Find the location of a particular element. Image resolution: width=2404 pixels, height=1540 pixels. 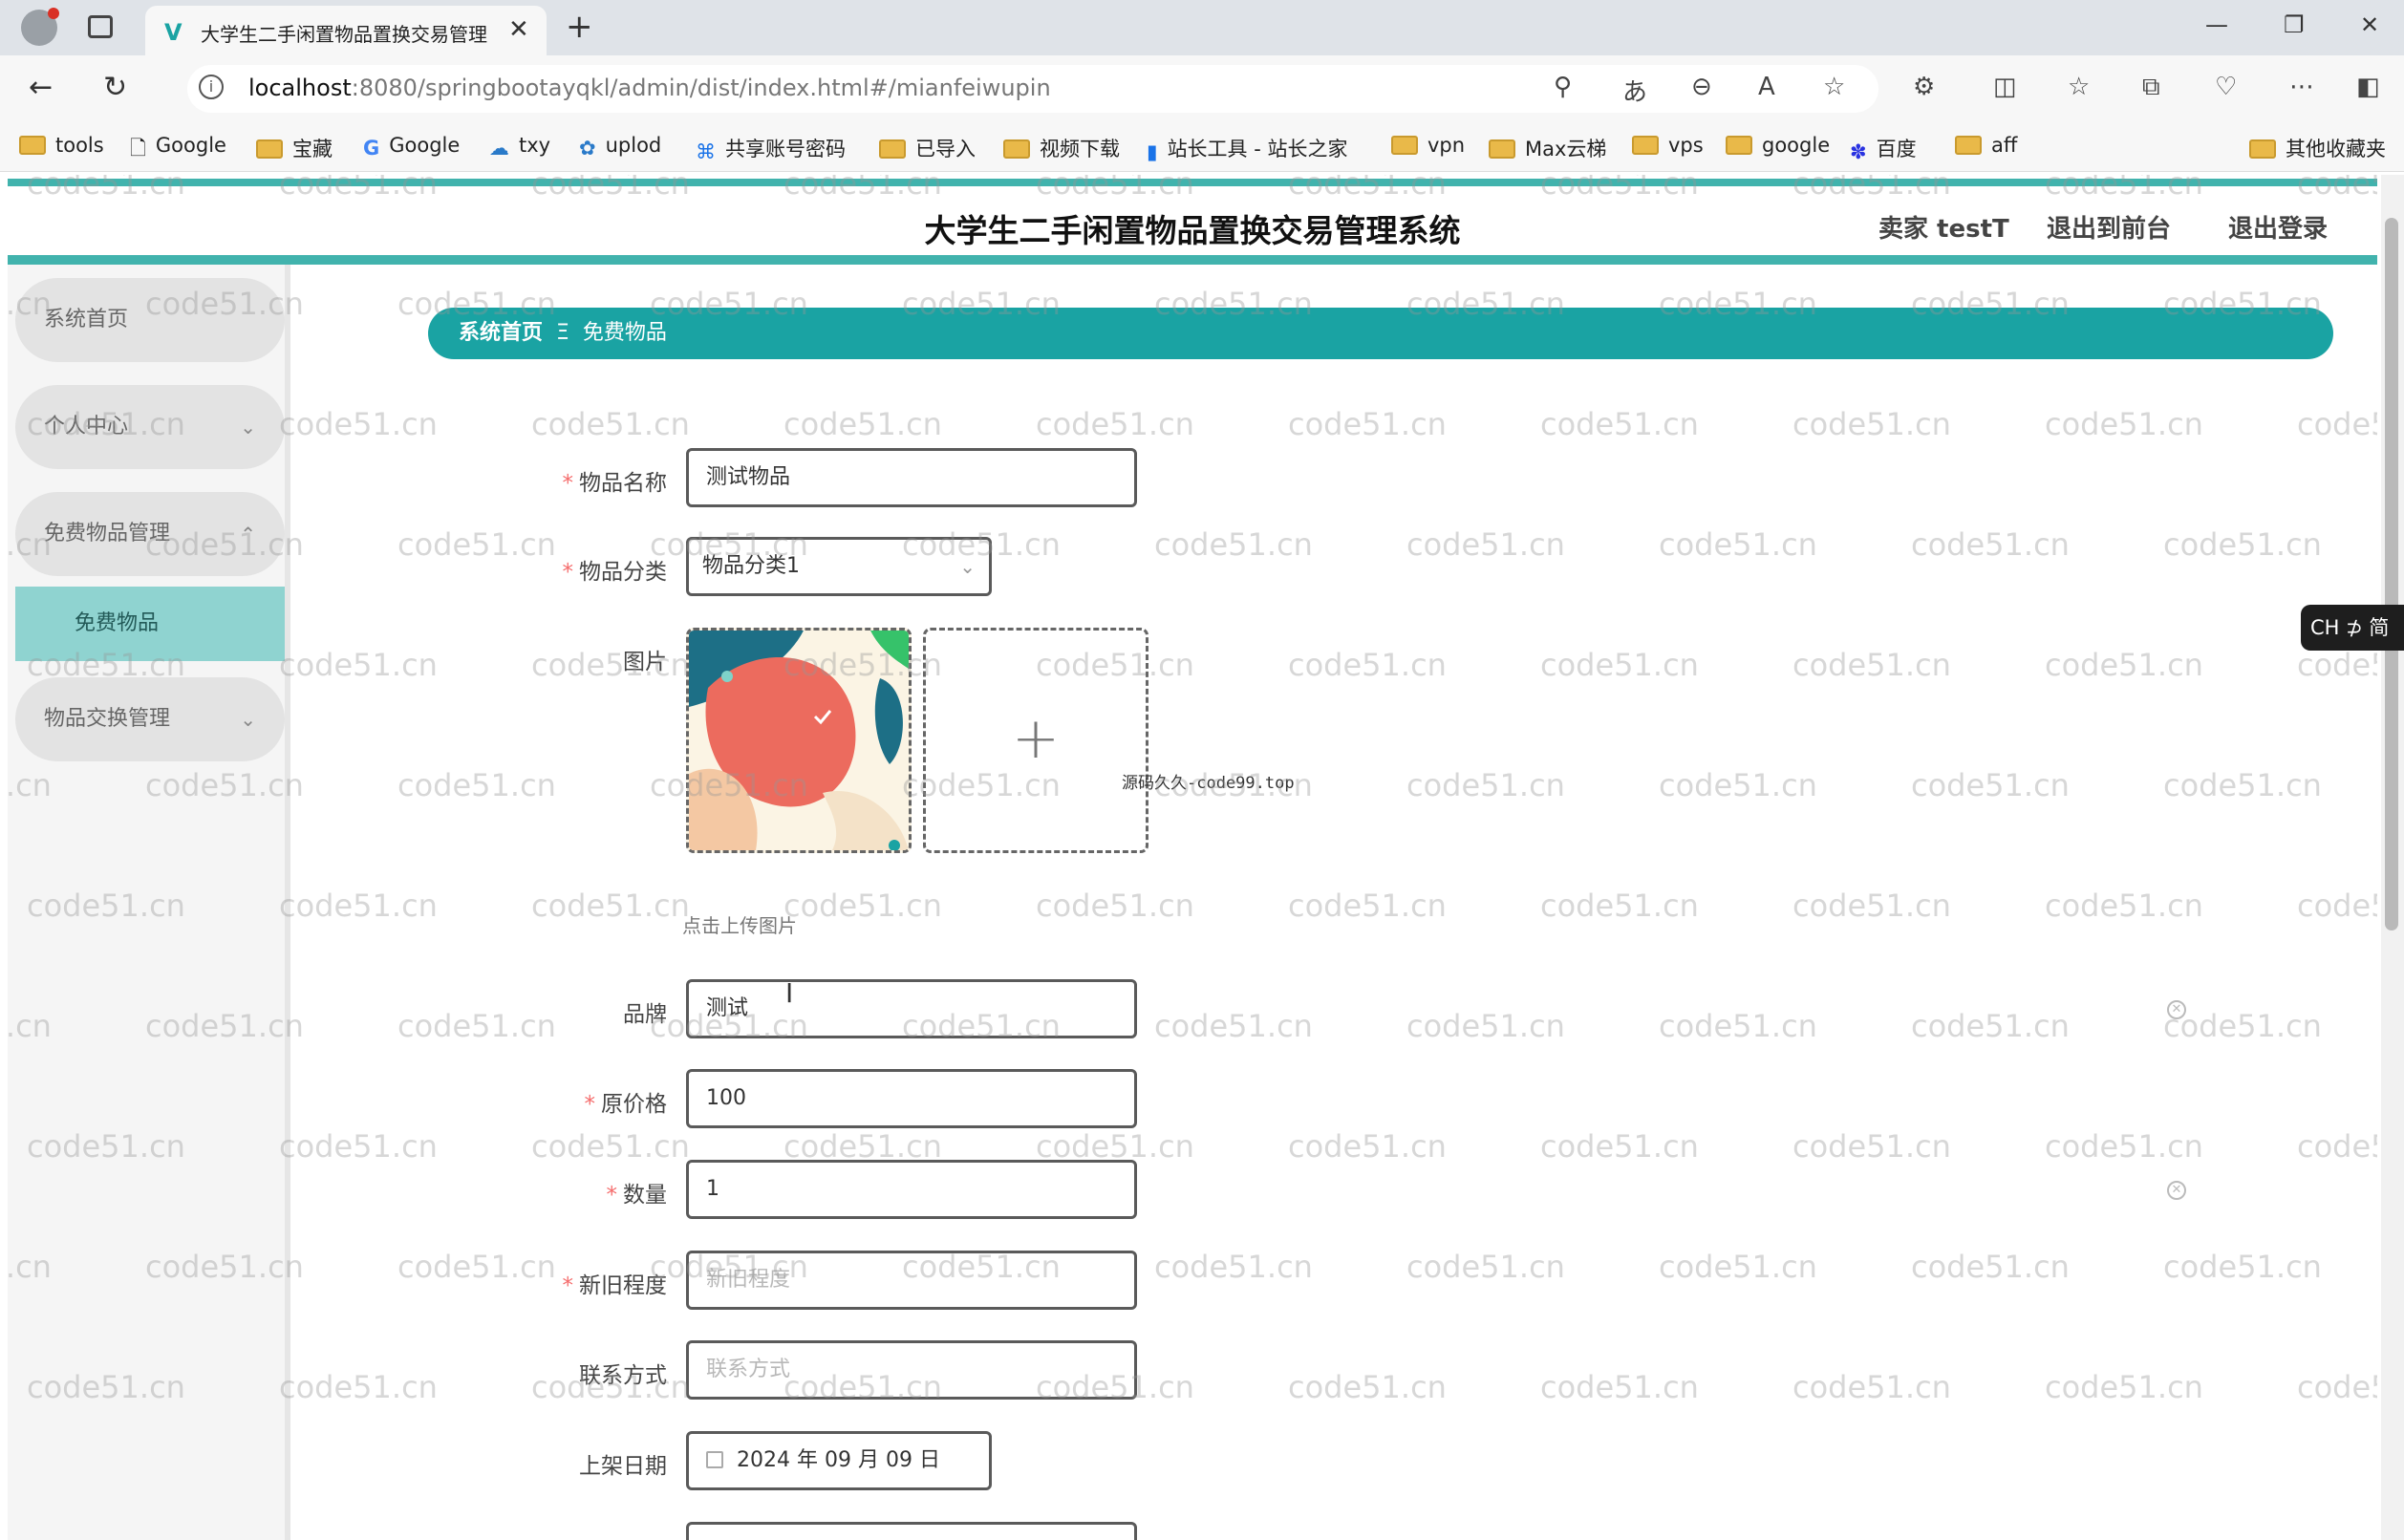

app-header: 大学生二手闲置物品置换交易管理系统 卖家 testT 退出到前台 退出登录 is located at coordinates (1192, 220).